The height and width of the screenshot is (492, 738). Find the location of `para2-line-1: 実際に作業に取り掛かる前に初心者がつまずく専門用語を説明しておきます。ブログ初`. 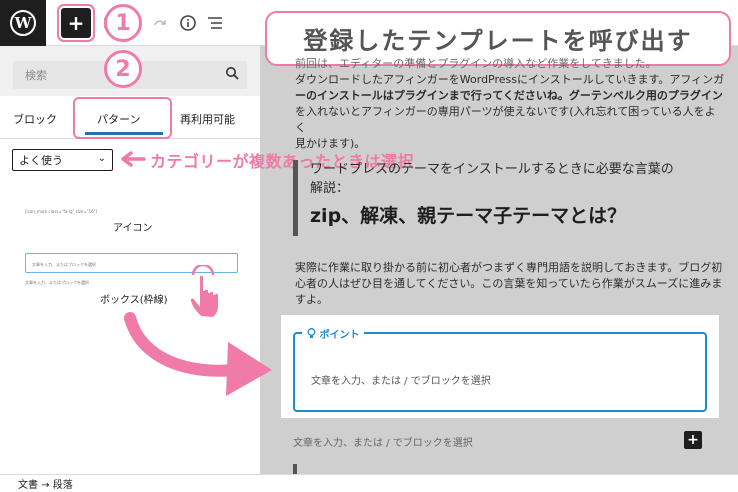

para2-line-1: 実際に作業に取り掛かる前に初心者がつまずく専門用語を説明しておきます。ブログ初 is located at coordinates (509, 267).